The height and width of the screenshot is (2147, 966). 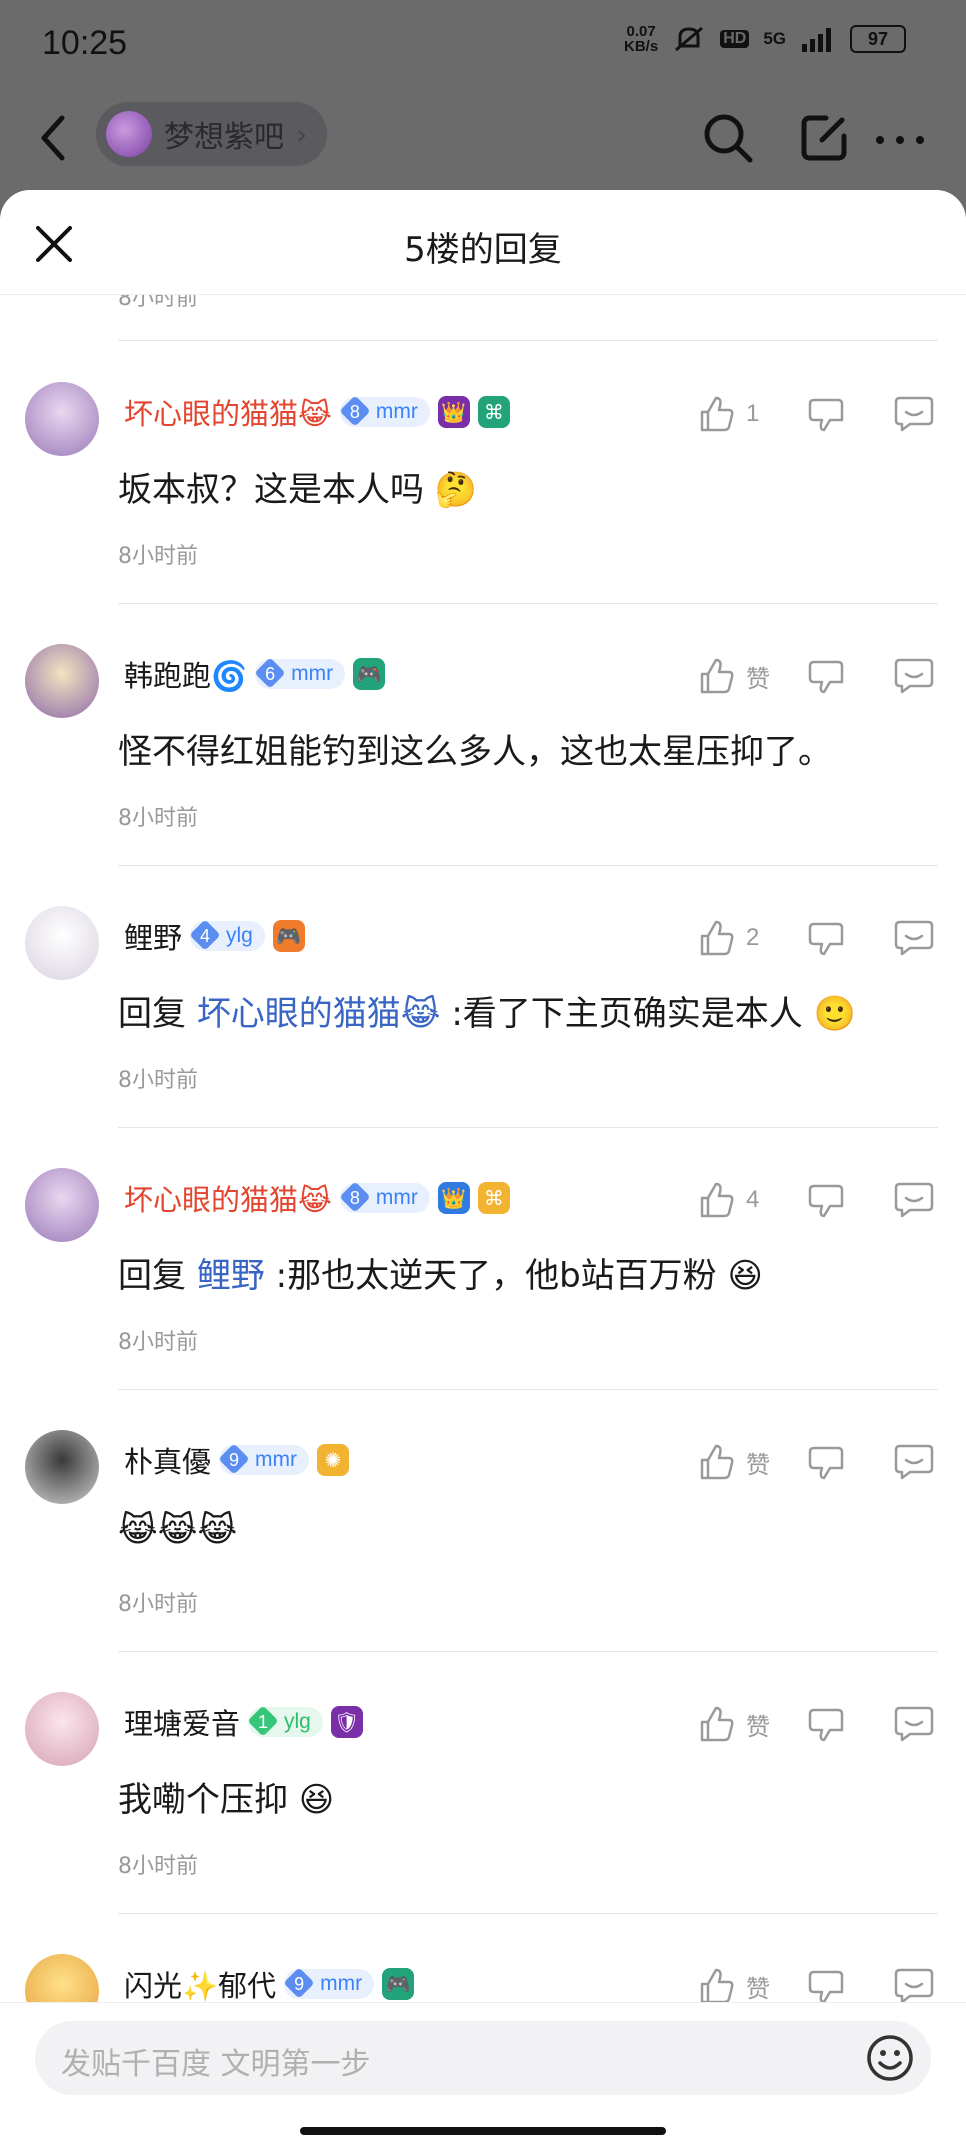 I want to click on net-speed-value: 0.07, so click(x=641, y=31).